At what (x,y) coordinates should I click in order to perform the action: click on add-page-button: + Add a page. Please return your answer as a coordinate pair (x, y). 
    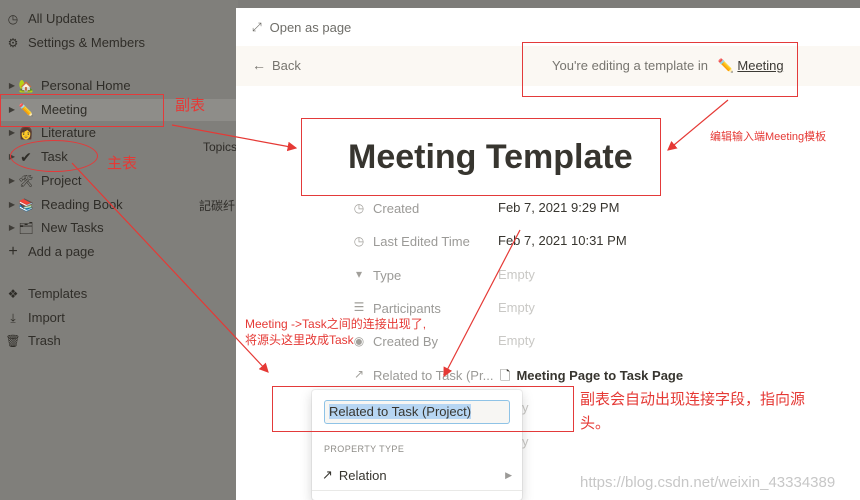
    Looking at the image, I should click on (119, 252).